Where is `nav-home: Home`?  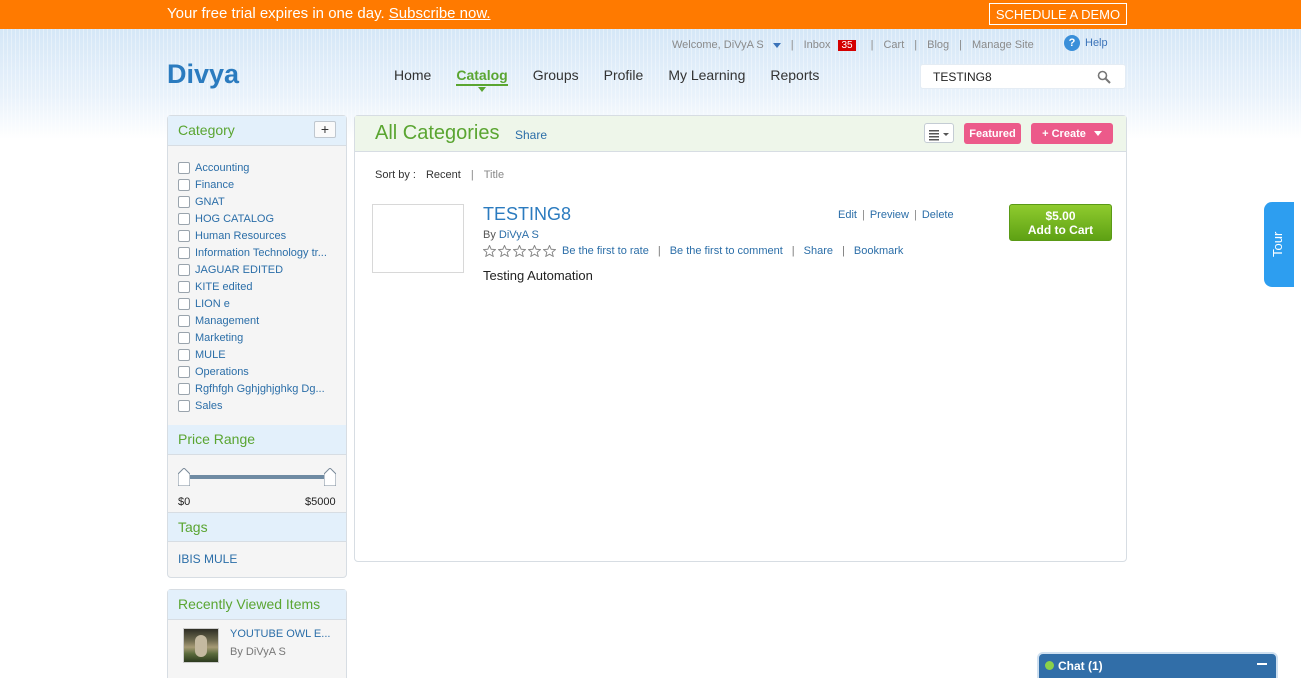 nav-home: Home is located at coordinates (412, 76).